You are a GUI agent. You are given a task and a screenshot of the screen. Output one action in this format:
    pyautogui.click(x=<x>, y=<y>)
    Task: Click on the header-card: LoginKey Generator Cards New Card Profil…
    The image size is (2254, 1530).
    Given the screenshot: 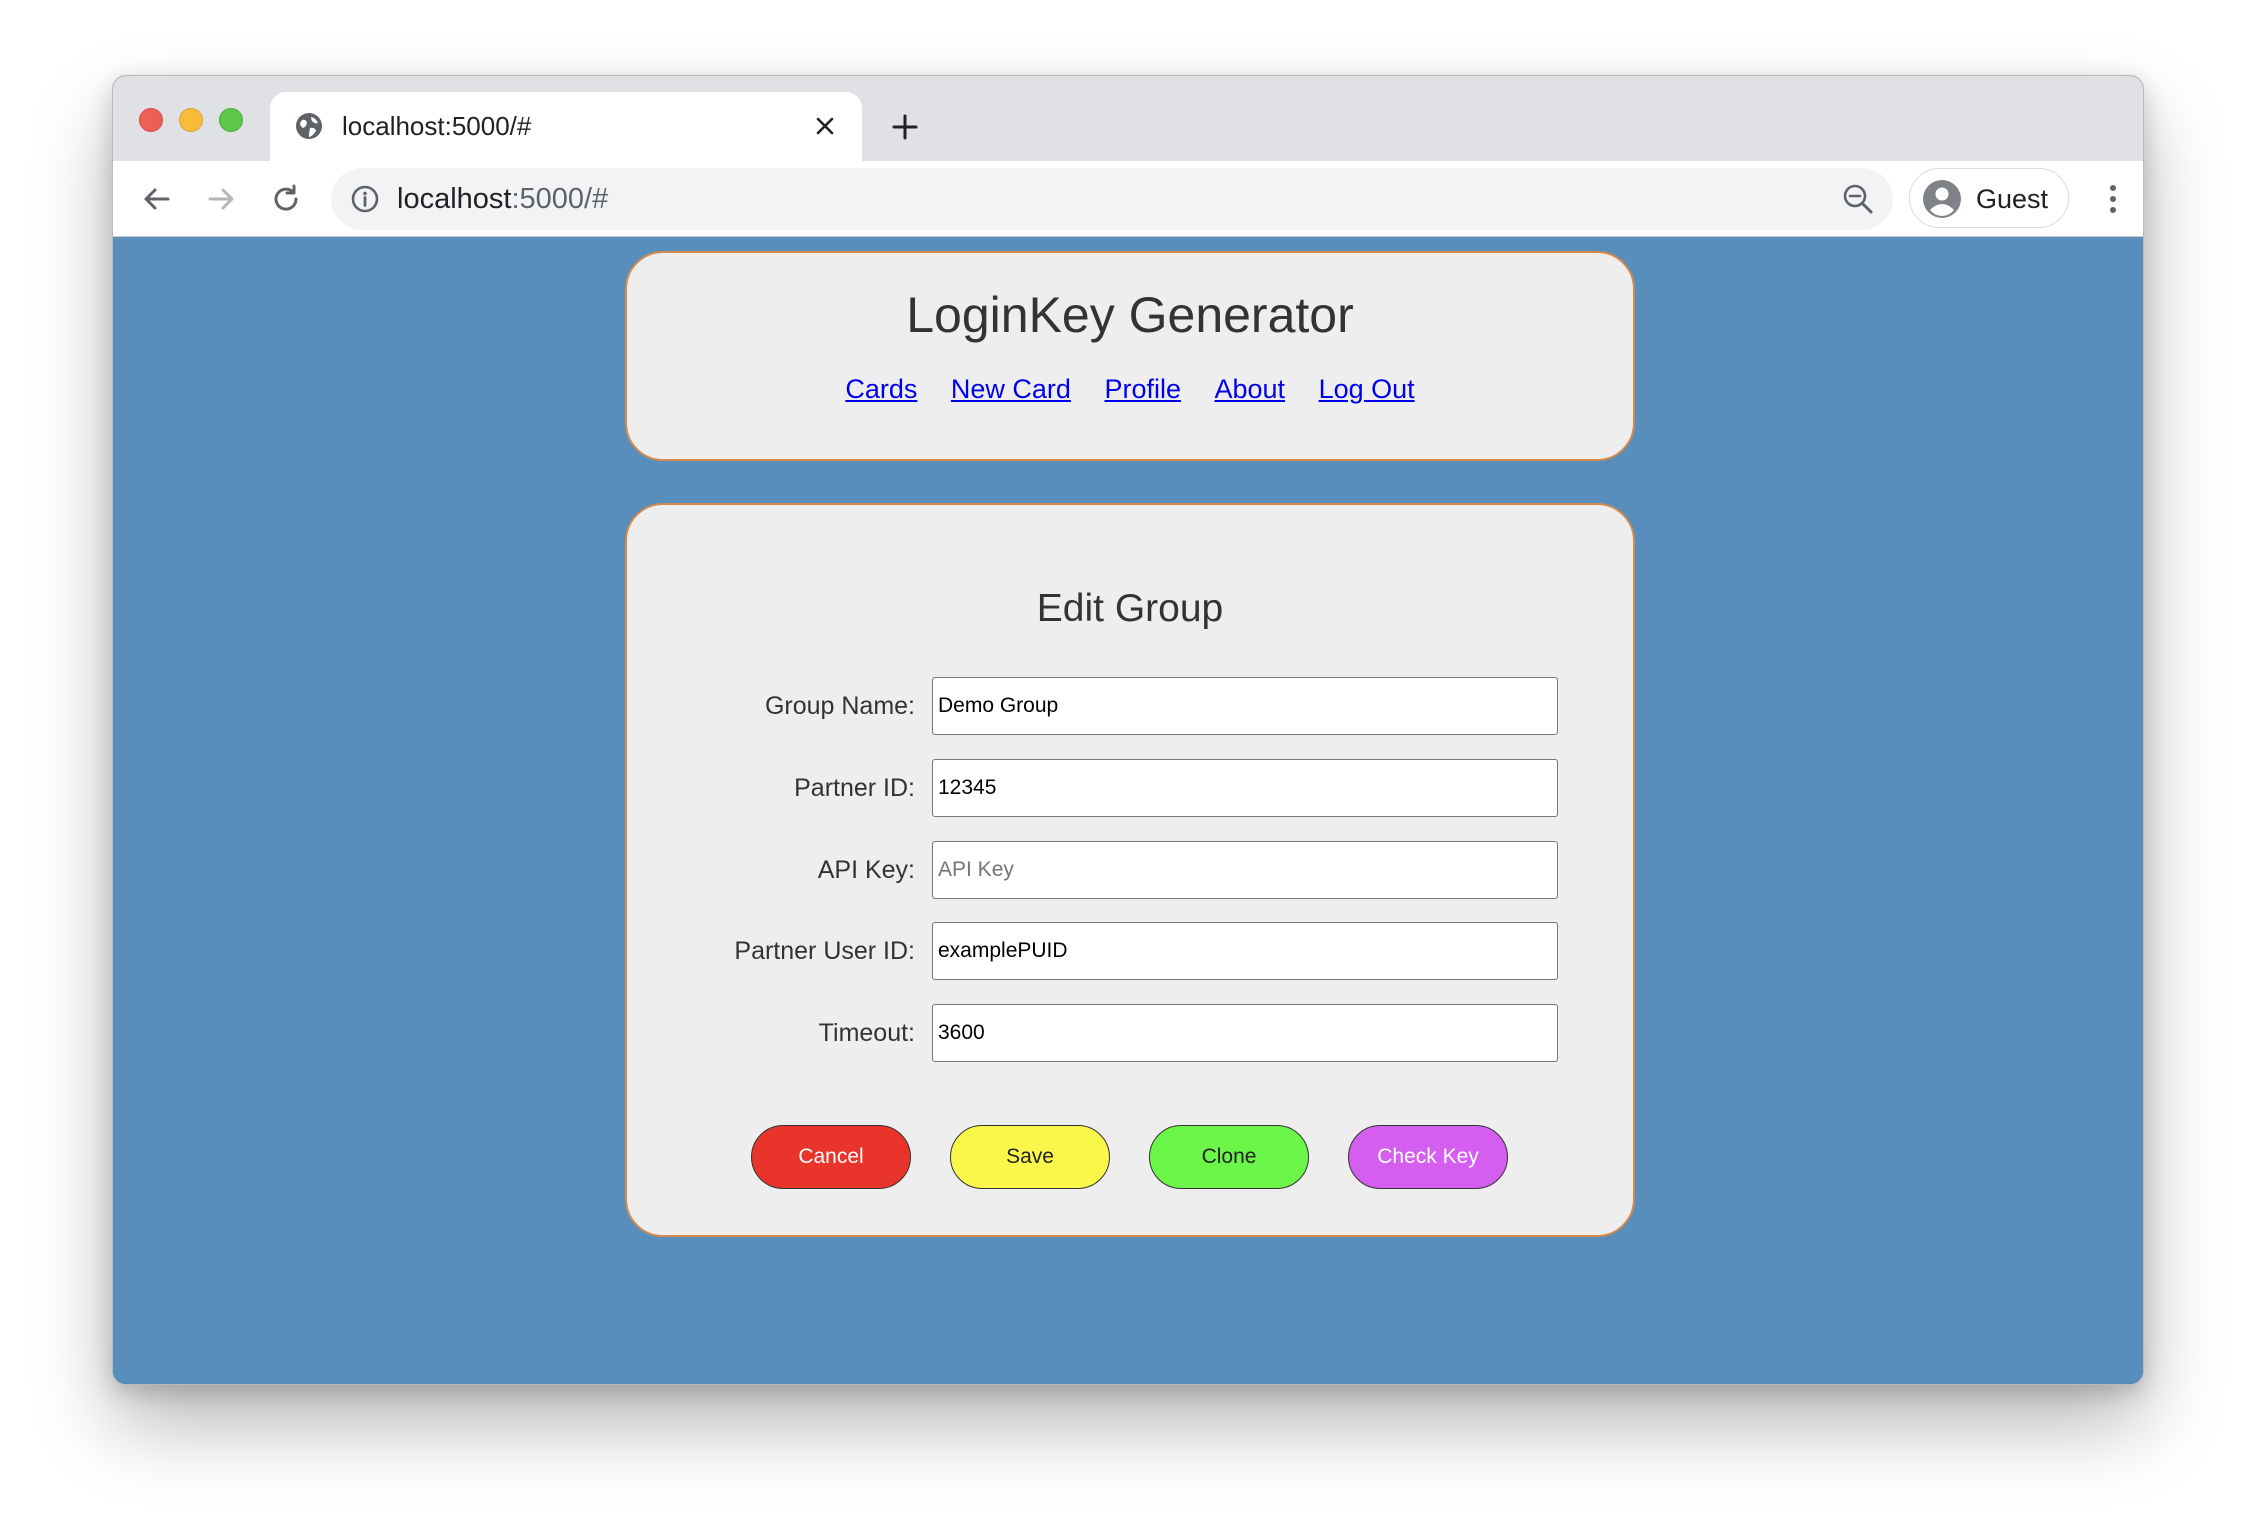 What is the action you would take?
    pyautogui.click(x=1130, y=356)
    